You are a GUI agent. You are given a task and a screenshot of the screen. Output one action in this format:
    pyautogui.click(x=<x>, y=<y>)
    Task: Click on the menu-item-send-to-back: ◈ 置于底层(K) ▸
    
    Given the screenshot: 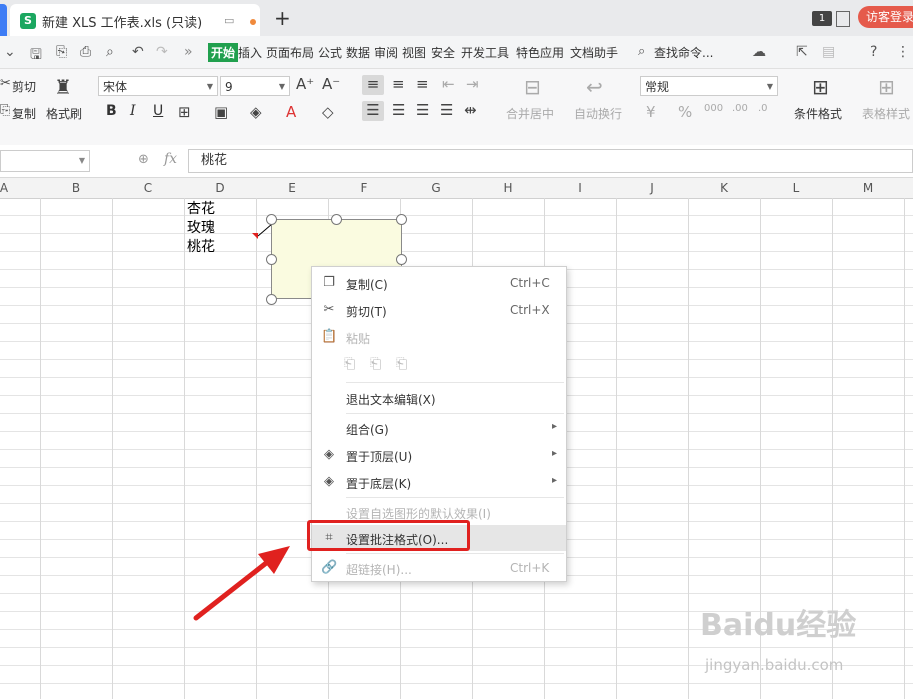 What is the action you would take?
    pyautogui.click(x=439, y=482)
    